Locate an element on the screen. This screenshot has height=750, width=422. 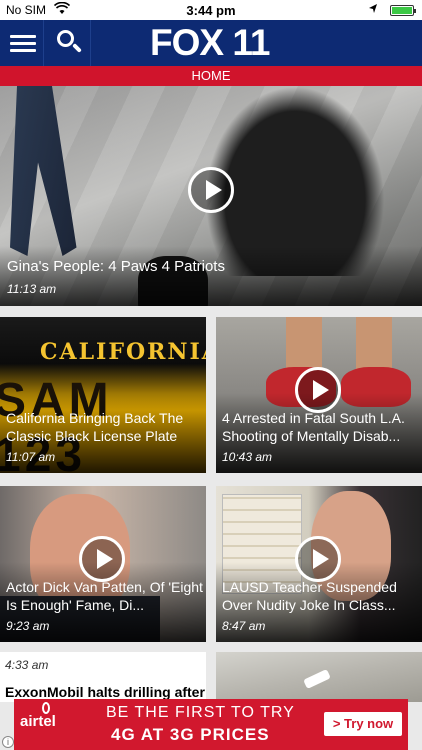
hamburger-icon is located at coordinates (23, 36).